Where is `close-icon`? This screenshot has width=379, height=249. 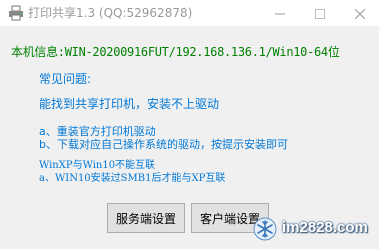 close-icon is located at coordinates (360, 13).